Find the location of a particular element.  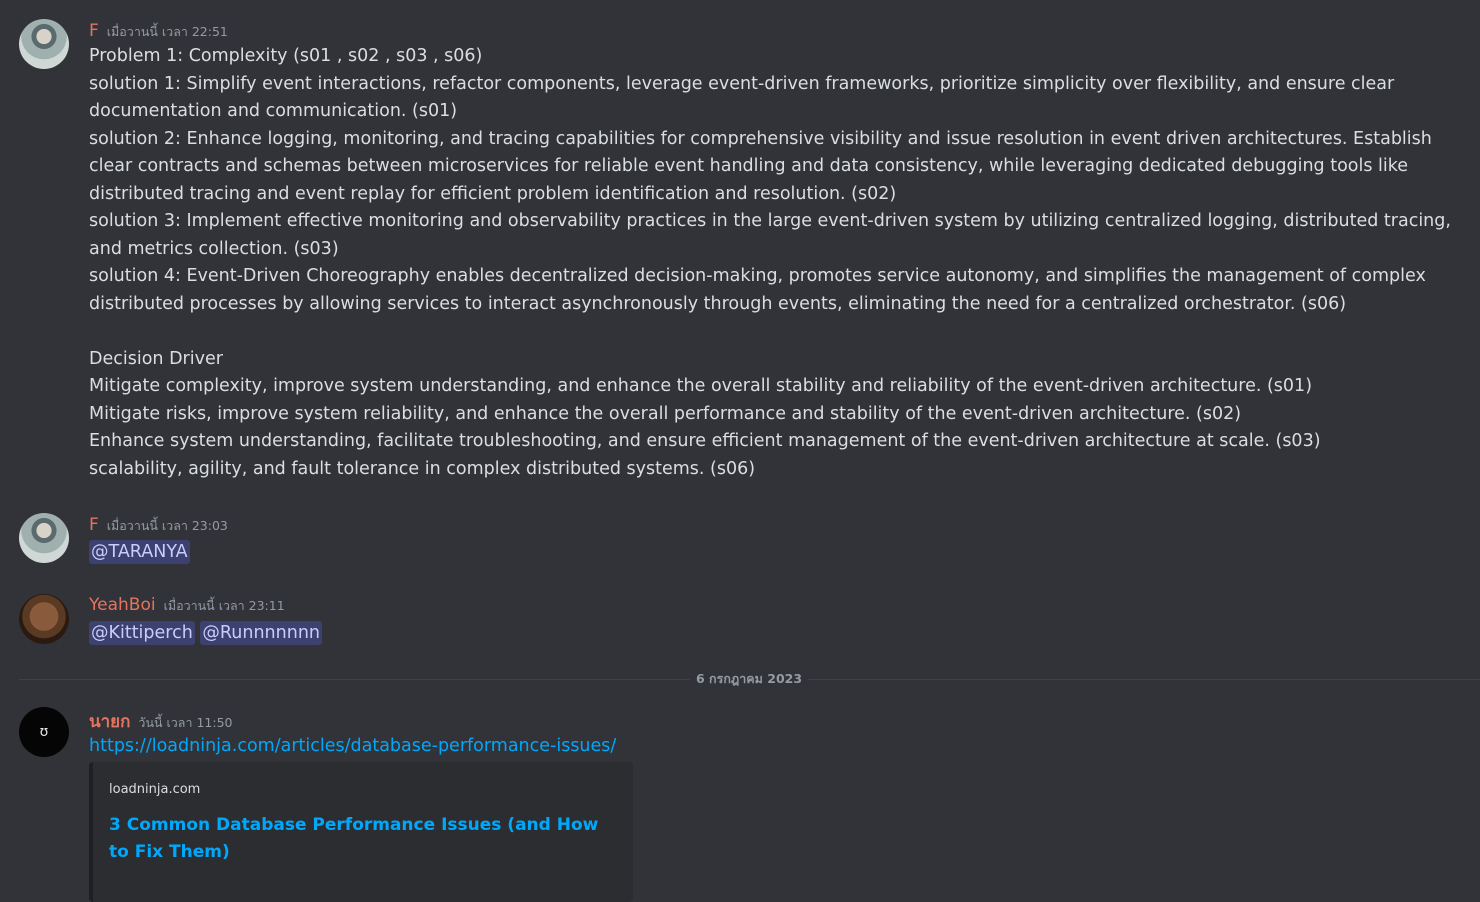

user-avatar-nayok: ʊ is located at coordinates (44, 732).